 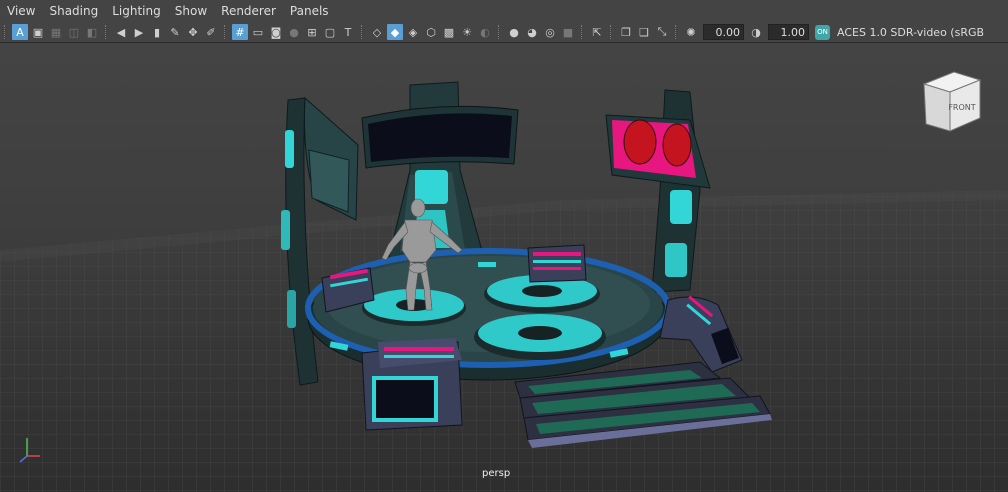 I want to click on console-front-left, so click(x=412, y=384).